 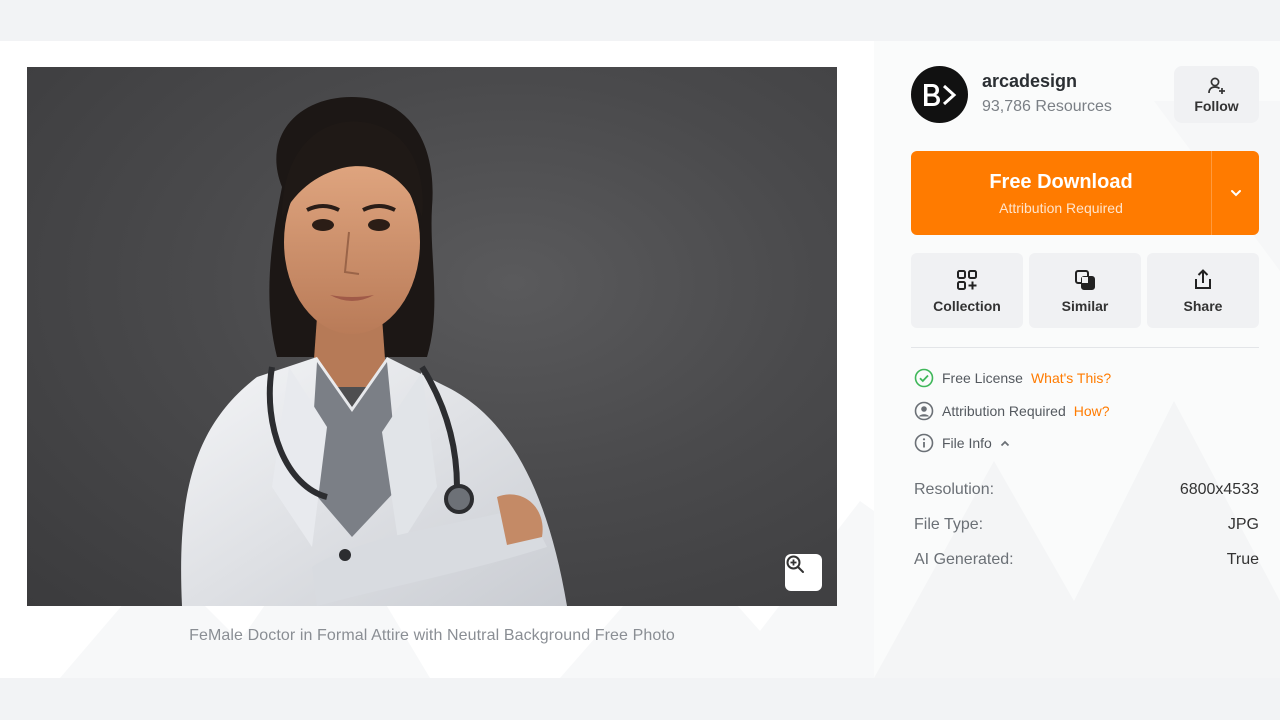 I want to click on author-logo-icon, so click(x=939, y=94).